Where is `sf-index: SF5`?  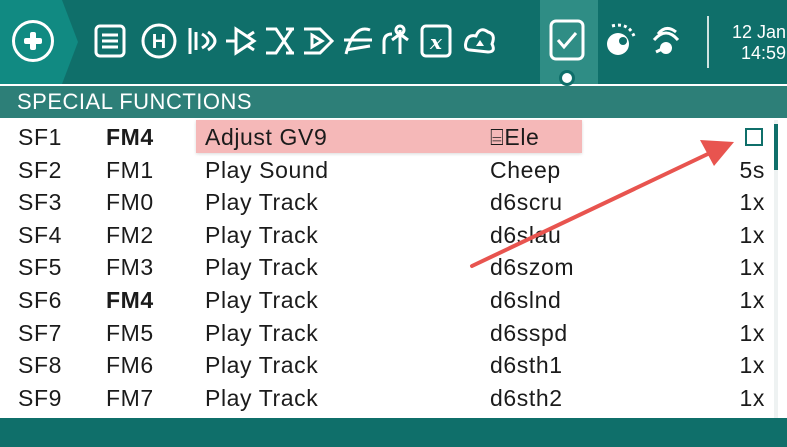
sf-index: SF5 is located at coordinates (40, 267).